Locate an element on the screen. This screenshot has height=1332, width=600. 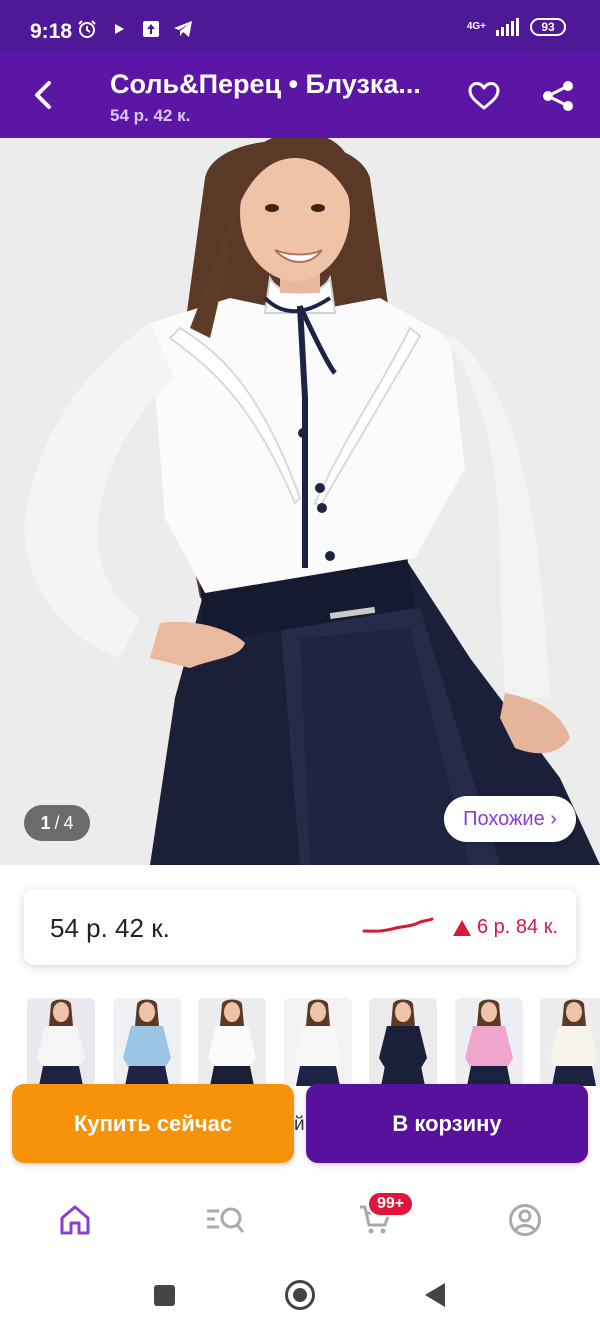
nav-profile is located at coordinates (525, 1220).